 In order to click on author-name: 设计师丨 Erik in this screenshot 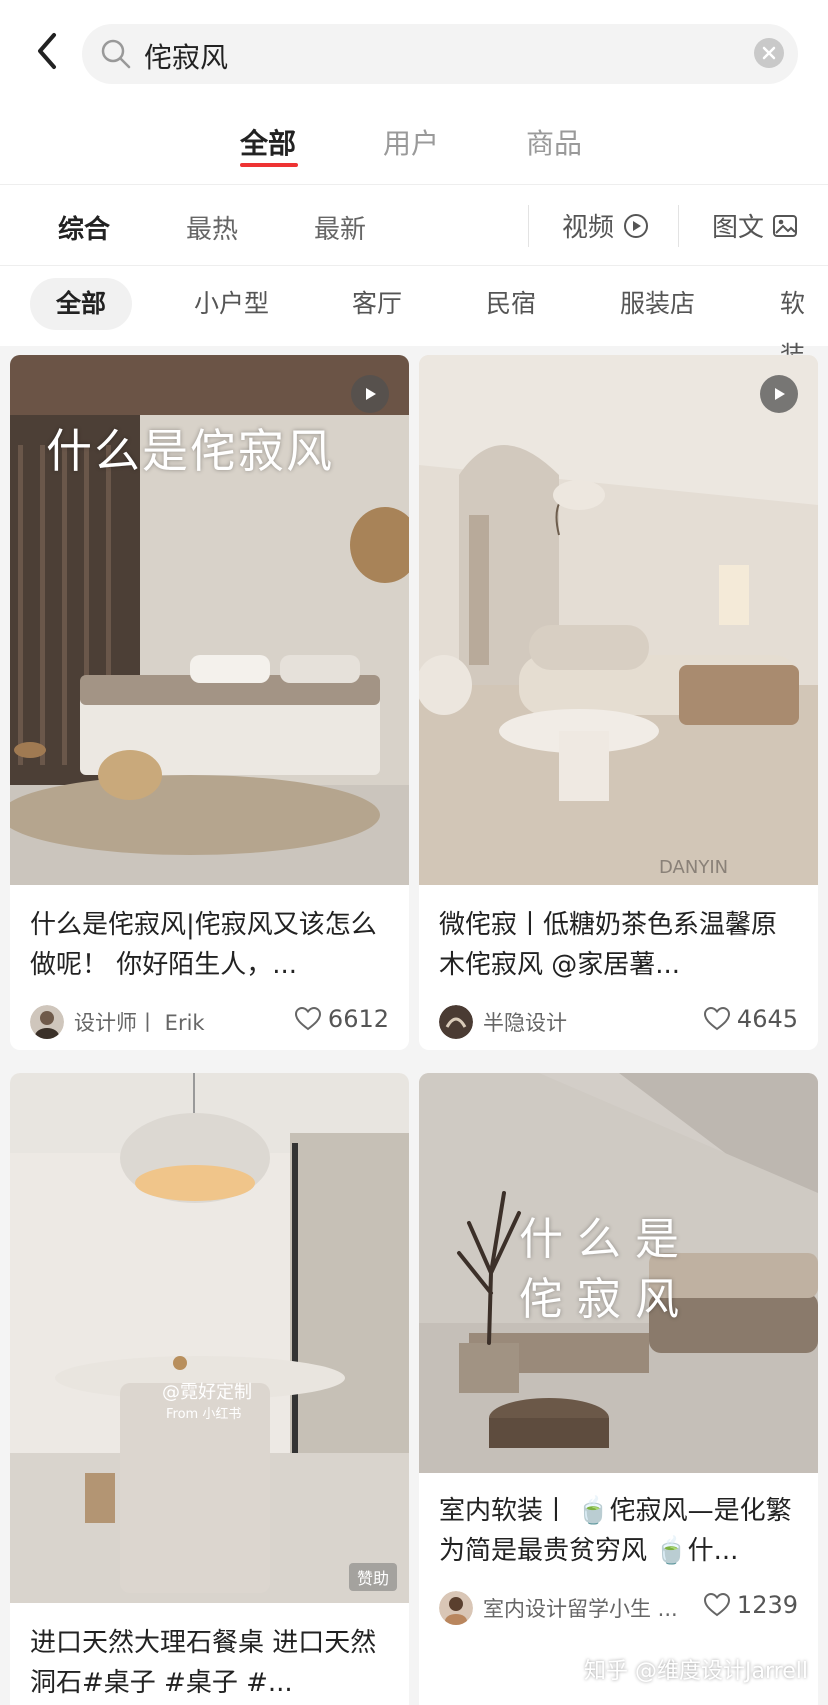, I will do `click(139, 1023)`.